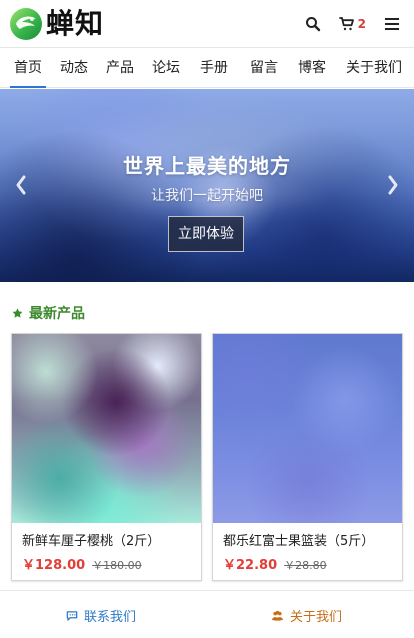 This screenshot has height=638, width=414. Describe the element at coordinates (305, 565) in the screenshot. I see `product-old-price: ￥28.80` at that location.